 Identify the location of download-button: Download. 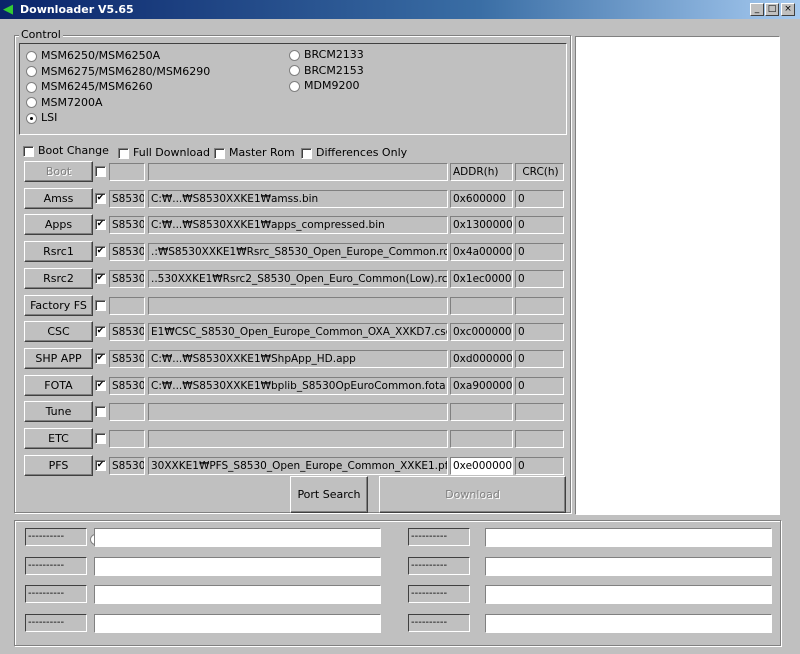
(472, 494).